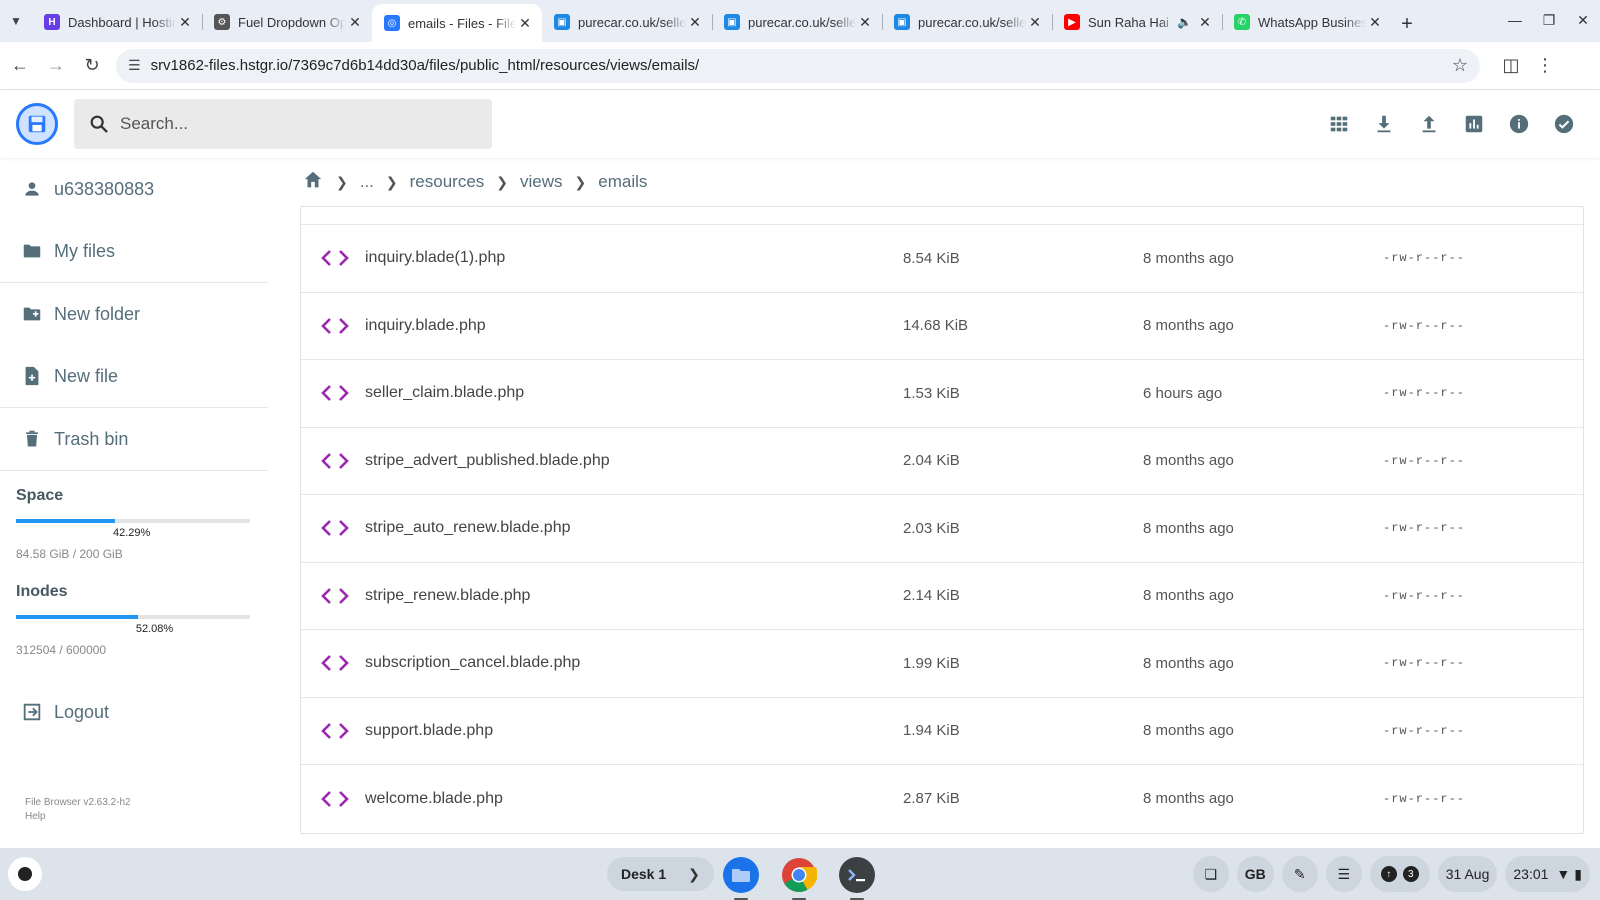  Describe the element at coordinates (1137, 22) in the screenshot. I see `browser-tab: ▶ Sun Raha Hai 🔈 ✕` at that location.